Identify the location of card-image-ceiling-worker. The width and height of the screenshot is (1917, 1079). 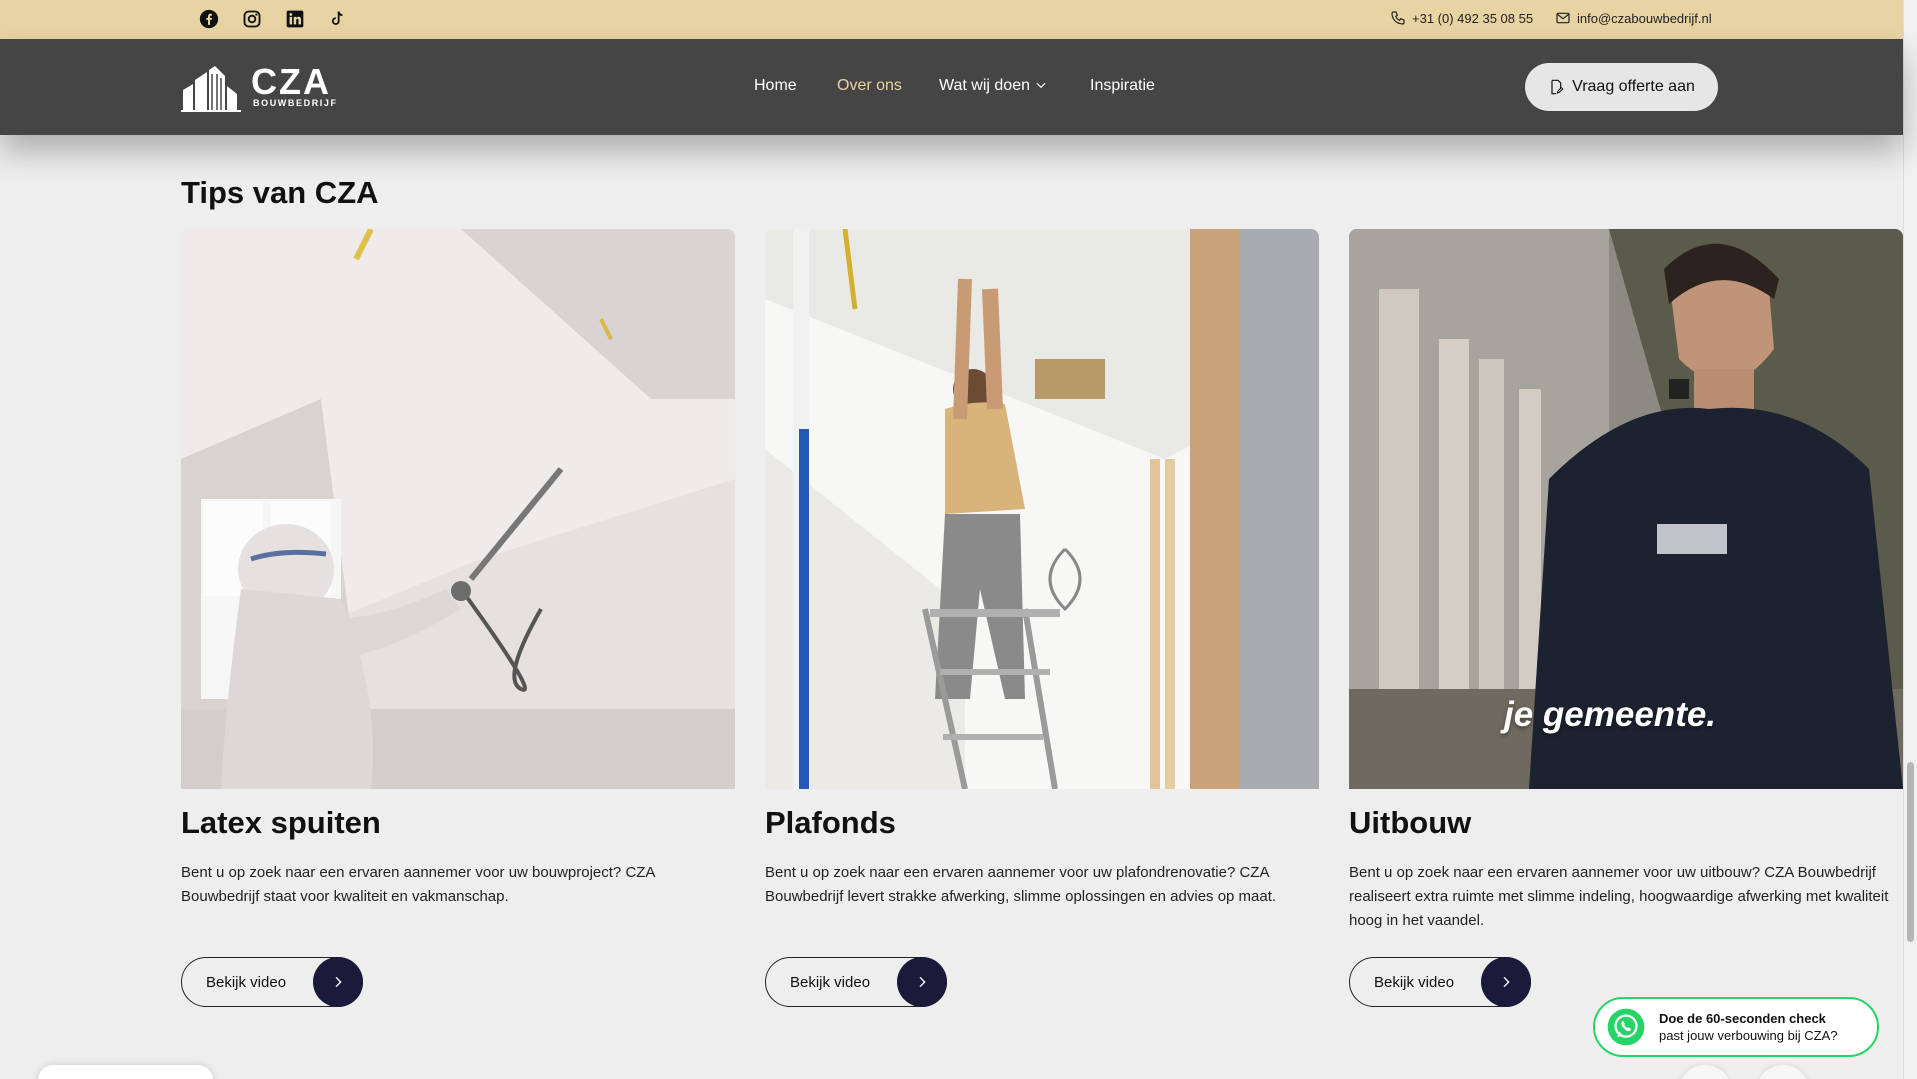
(1042, 509).